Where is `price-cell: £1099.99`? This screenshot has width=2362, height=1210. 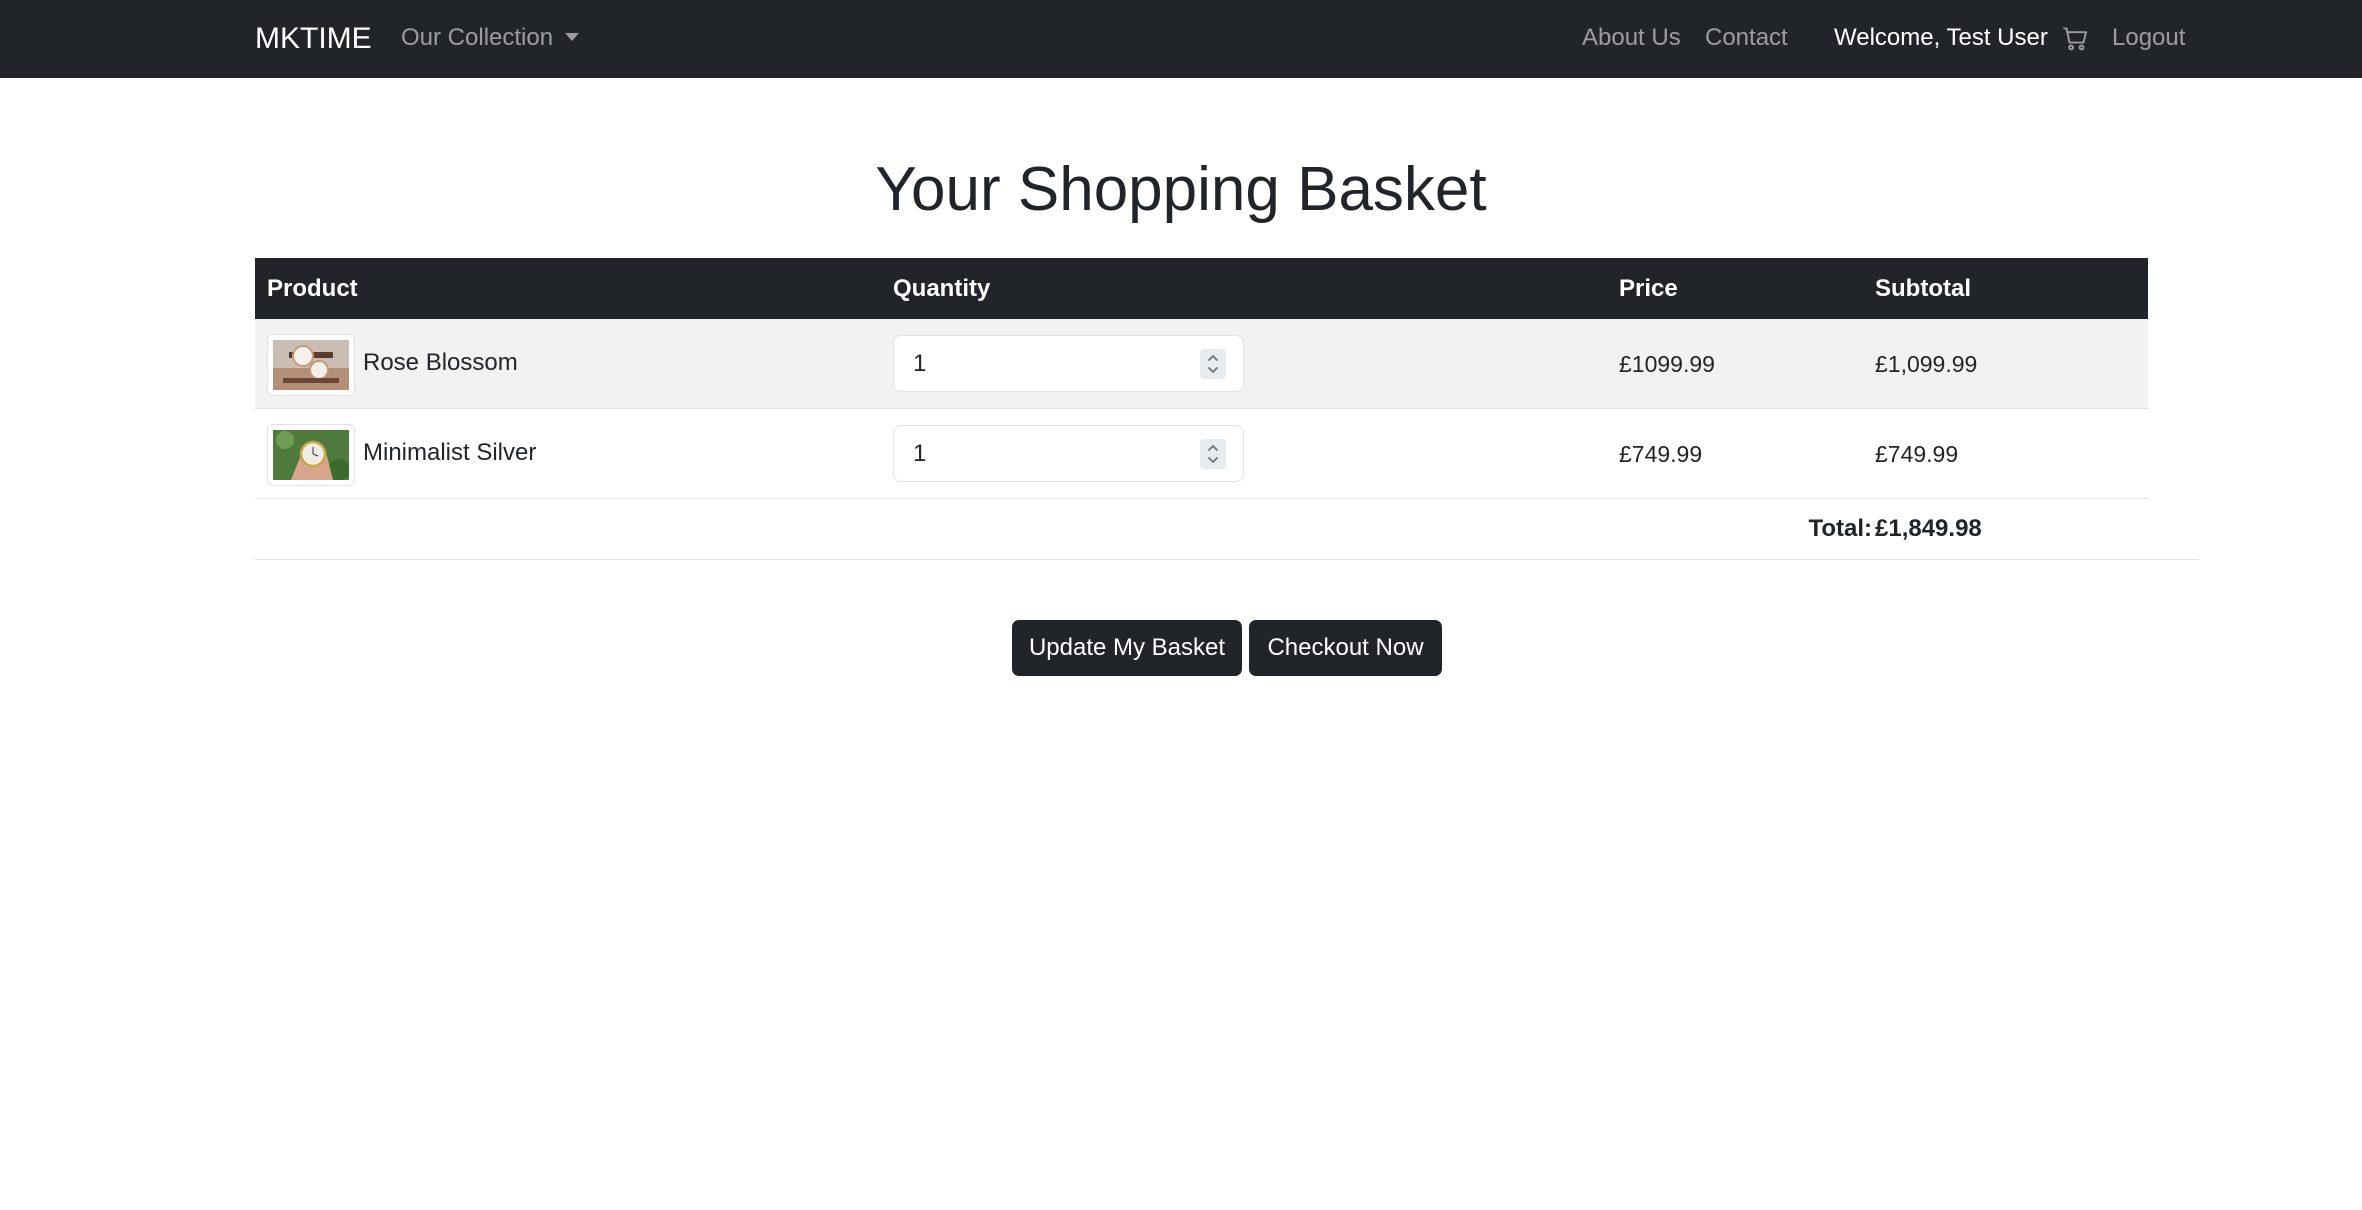
price-cell: £1099.99 is located at coordinates (1667, 364).